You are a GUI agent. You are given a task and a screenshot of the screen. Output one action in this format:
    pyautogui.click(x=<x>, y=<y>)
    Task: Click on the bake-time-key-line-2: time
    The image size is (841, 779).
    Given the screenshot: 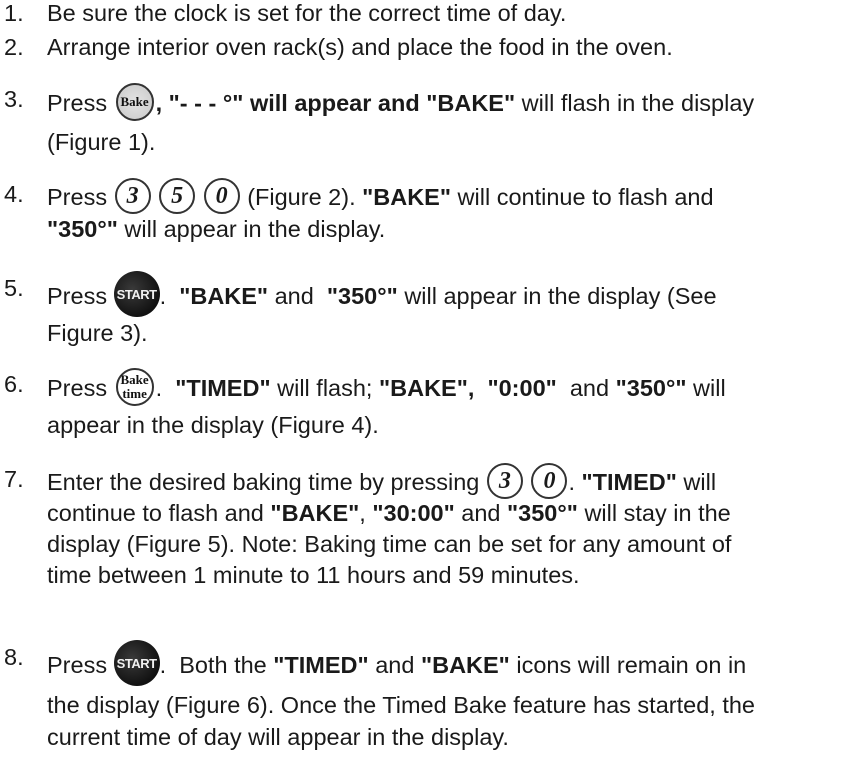 What is the action you would take?
    pyautogui.click(x=134, y=393)
    